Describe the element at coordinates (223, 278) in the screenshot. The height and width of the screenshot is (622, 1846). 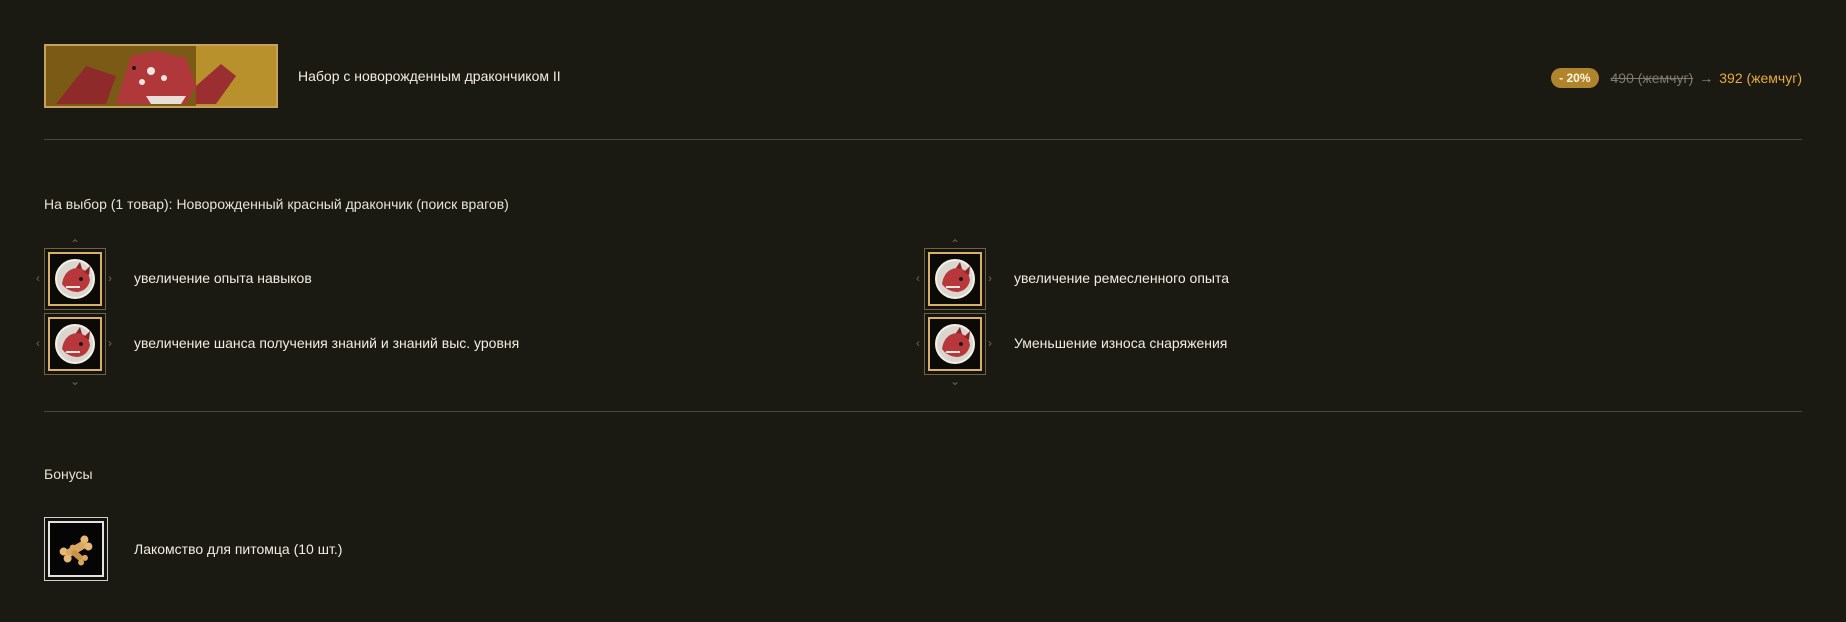
I see `option-label: увеличение опыта навыков` at that location.